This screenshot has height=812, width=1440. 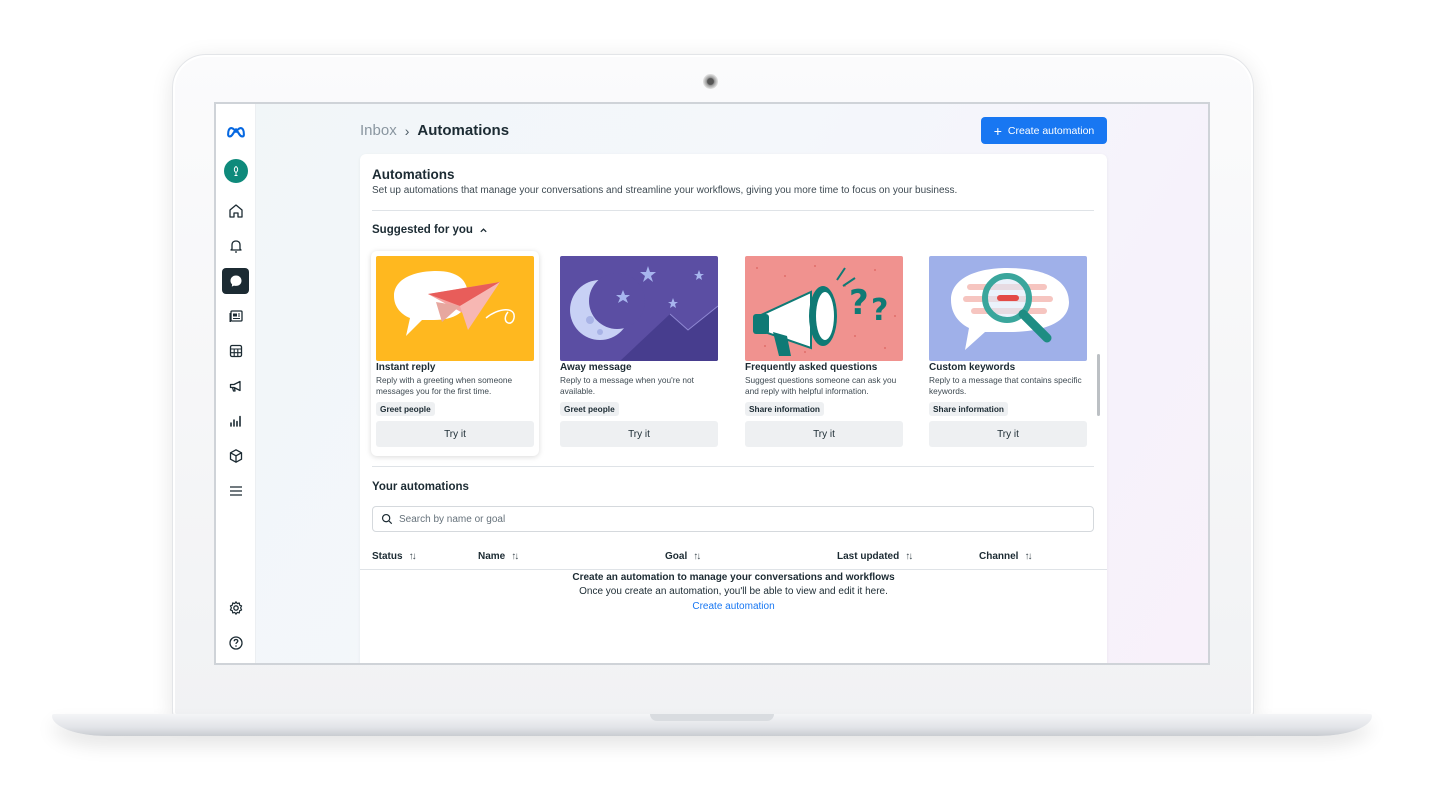 What do you see at coordinates (1098, 385) in the screenshot?
I see `scrollbar` at bounding box center [1098, 385].